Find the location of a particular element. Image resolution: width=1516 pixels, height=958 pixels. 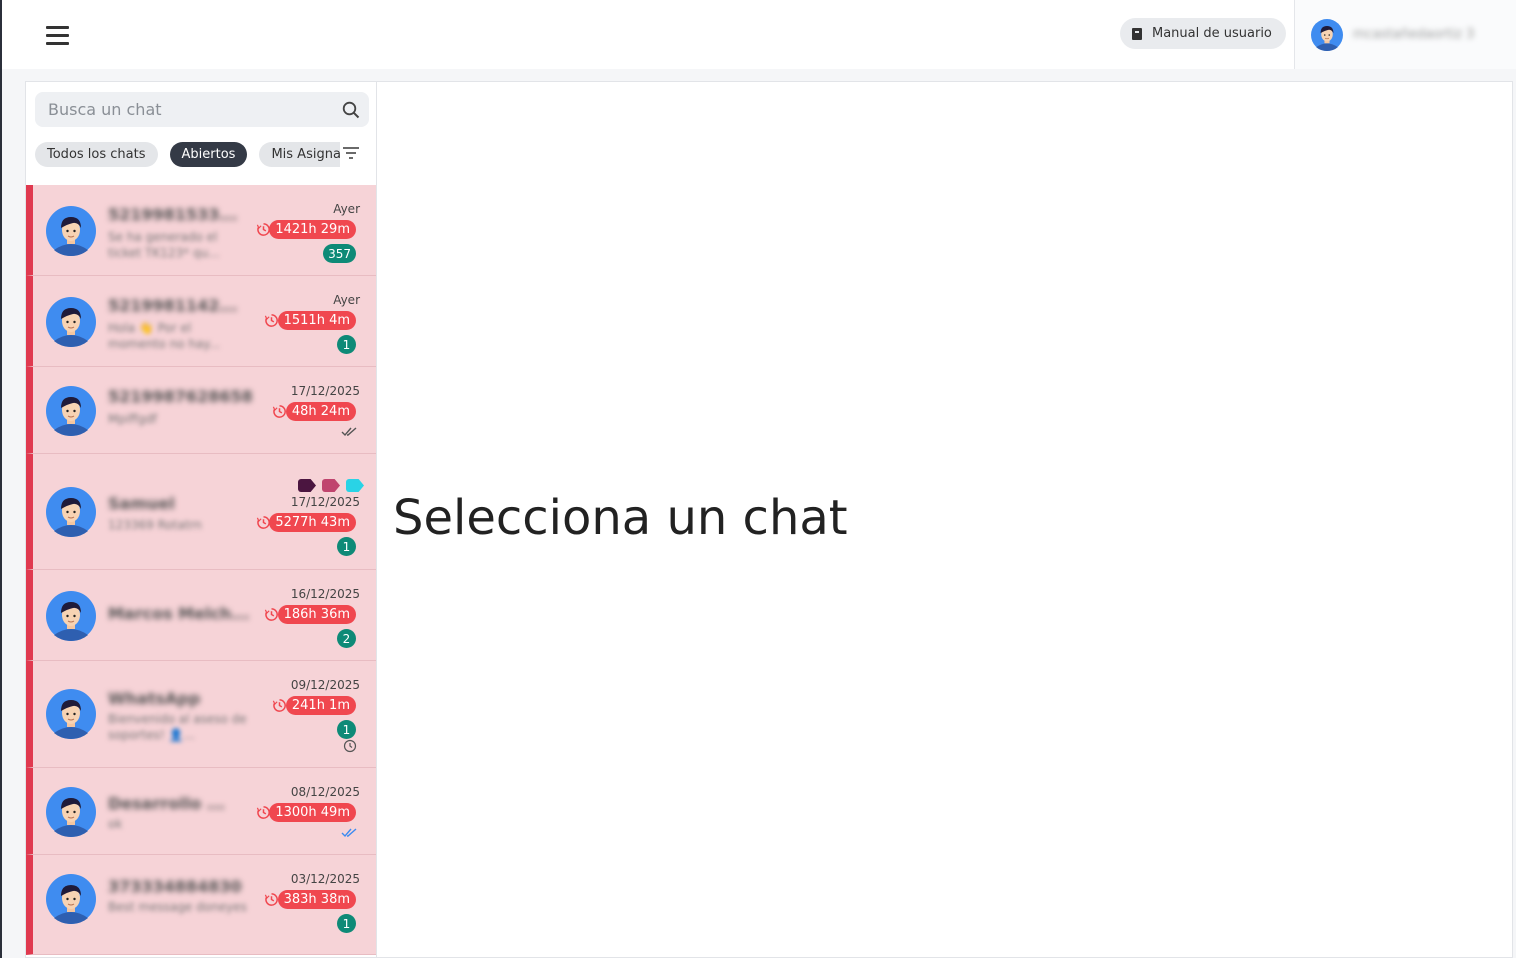

wait-timer: 383h 38m is located at coordinates (316, 899).